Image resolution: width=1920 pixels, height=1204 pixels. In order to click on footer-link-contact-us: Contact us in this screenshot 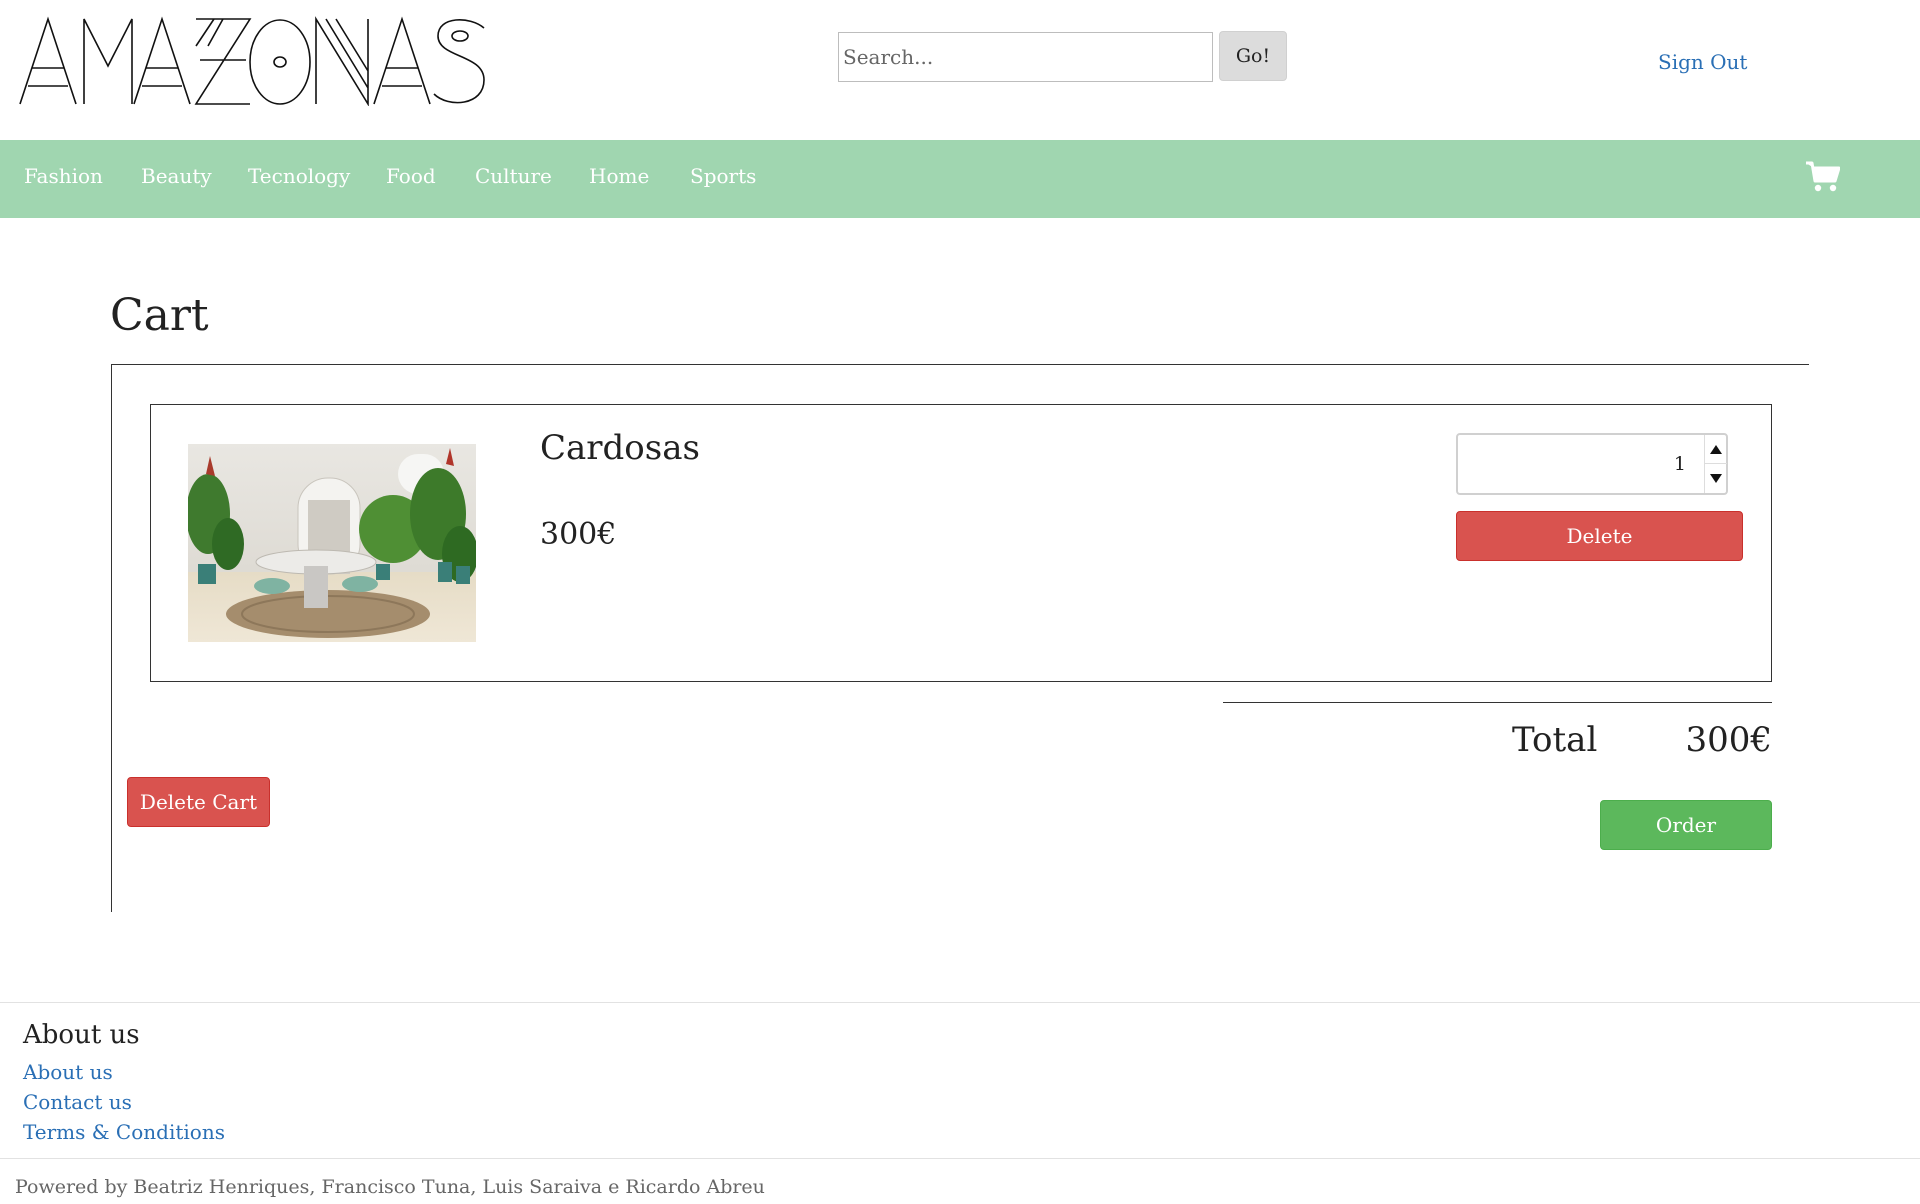, I will do `click(77, 1102)`.